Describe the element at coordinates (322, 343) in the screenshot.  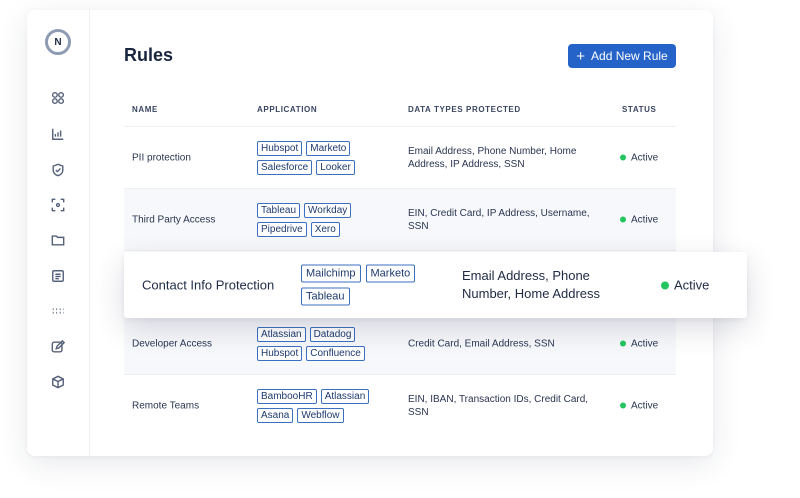
I see `app-tags: Atlassian Datadog Hubspot Confluence` at that location.